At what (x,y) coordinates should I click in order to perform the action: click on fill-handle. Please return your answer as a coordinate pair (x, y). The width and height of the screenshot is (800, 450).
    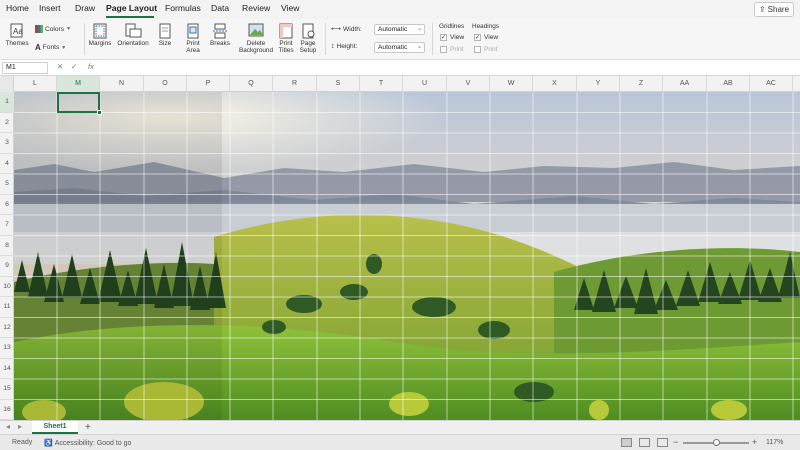
    Looking at the image, I should click on (99, 112).